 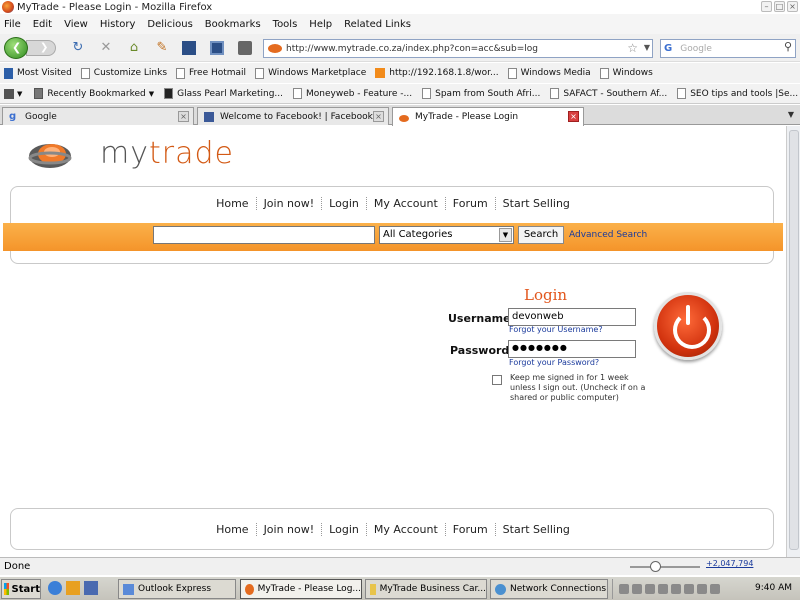 What do you see at coordinates (106, 48) in the screenshot?
I see `stop-icon: ✕` at bounding box center [106, 48].